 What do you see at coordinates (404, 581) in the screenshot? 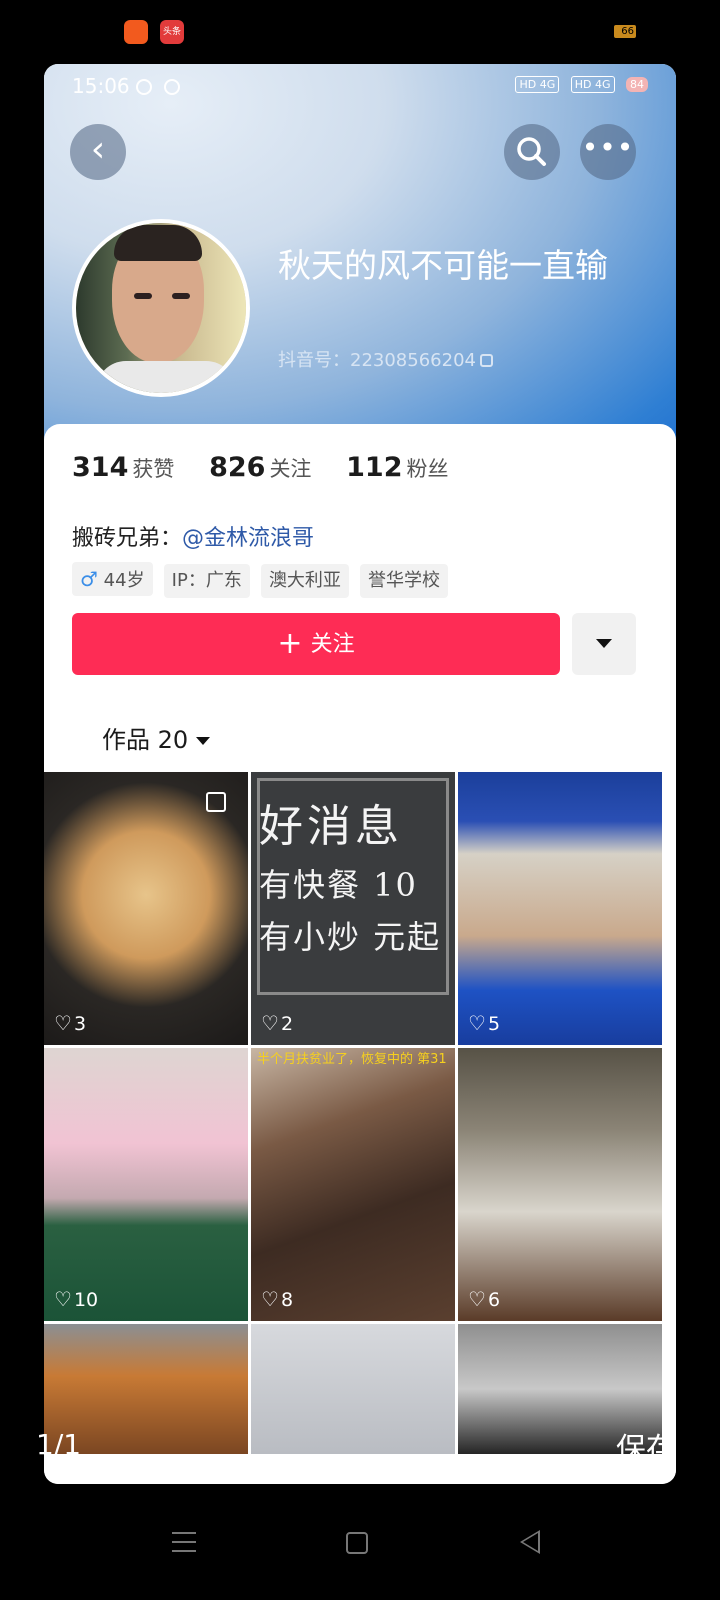
I see `tag-school: 誉华学校` at bounding box center [404, 581].